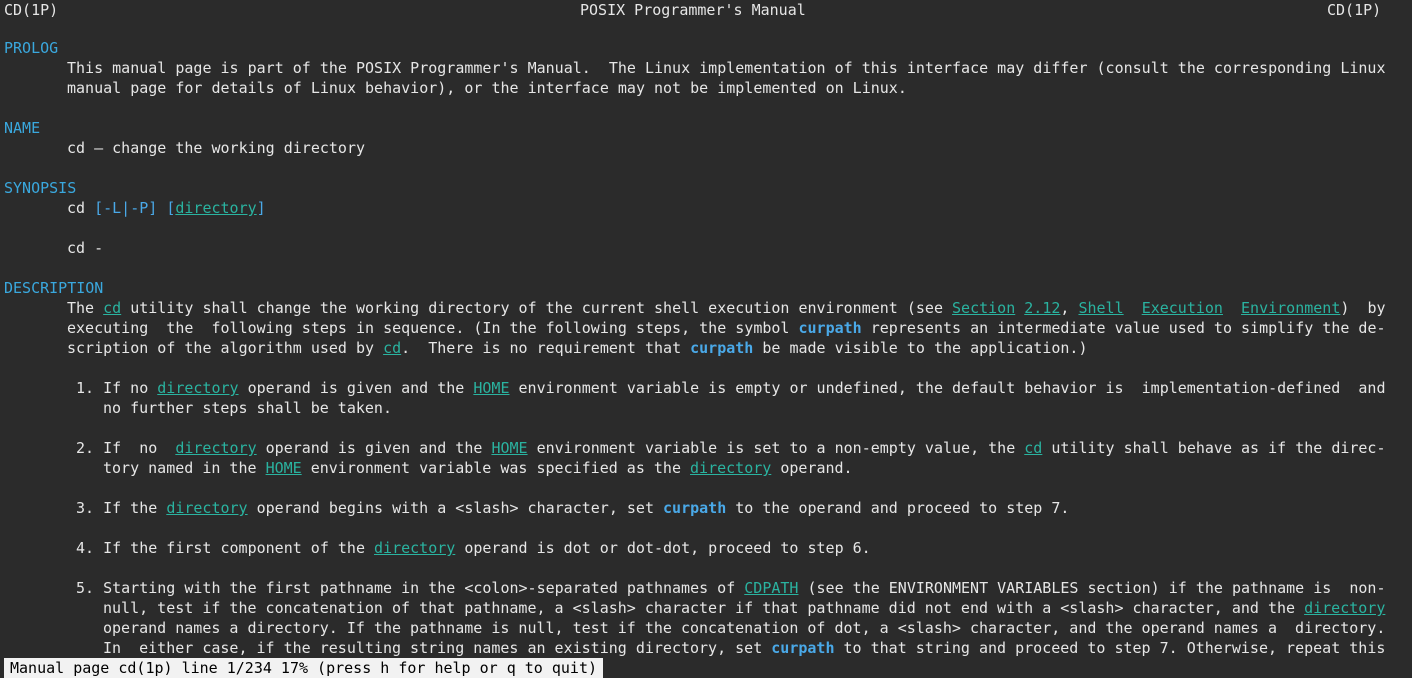 The height and width of the screenshot is (678, 1412). Describe the element at coordinates (126, 448) in the screenshot. I see `text: 2. If no` at that location.